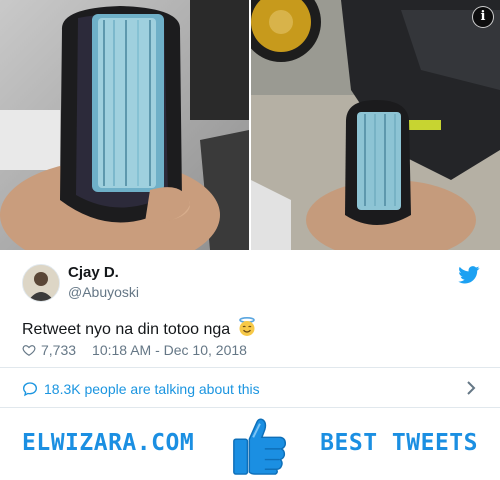  Describe the element at coordinates (108, 443) in the screenshot. I see `brand-name: ELWIZARA.COM` at that location.